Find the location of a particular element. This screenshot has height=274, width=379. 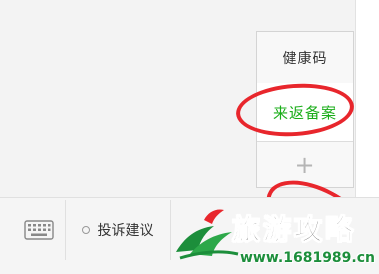

keyboard-icon is located at coordinates (39, 230).